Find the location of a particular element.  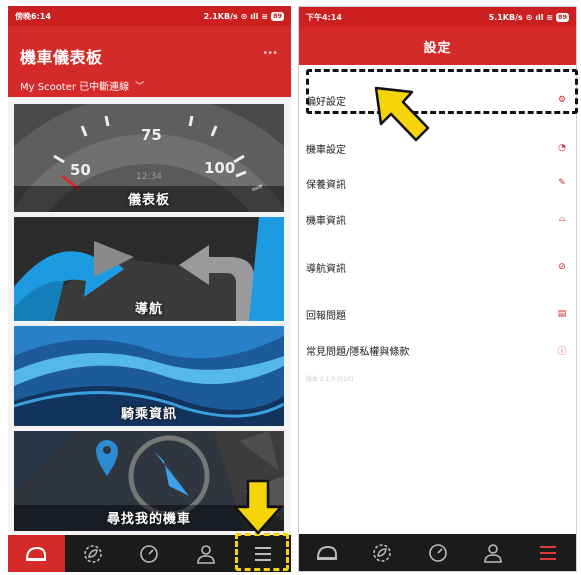

settings-row-report-issue: 回報問題 ▤ is located at coordinates (437, 314).